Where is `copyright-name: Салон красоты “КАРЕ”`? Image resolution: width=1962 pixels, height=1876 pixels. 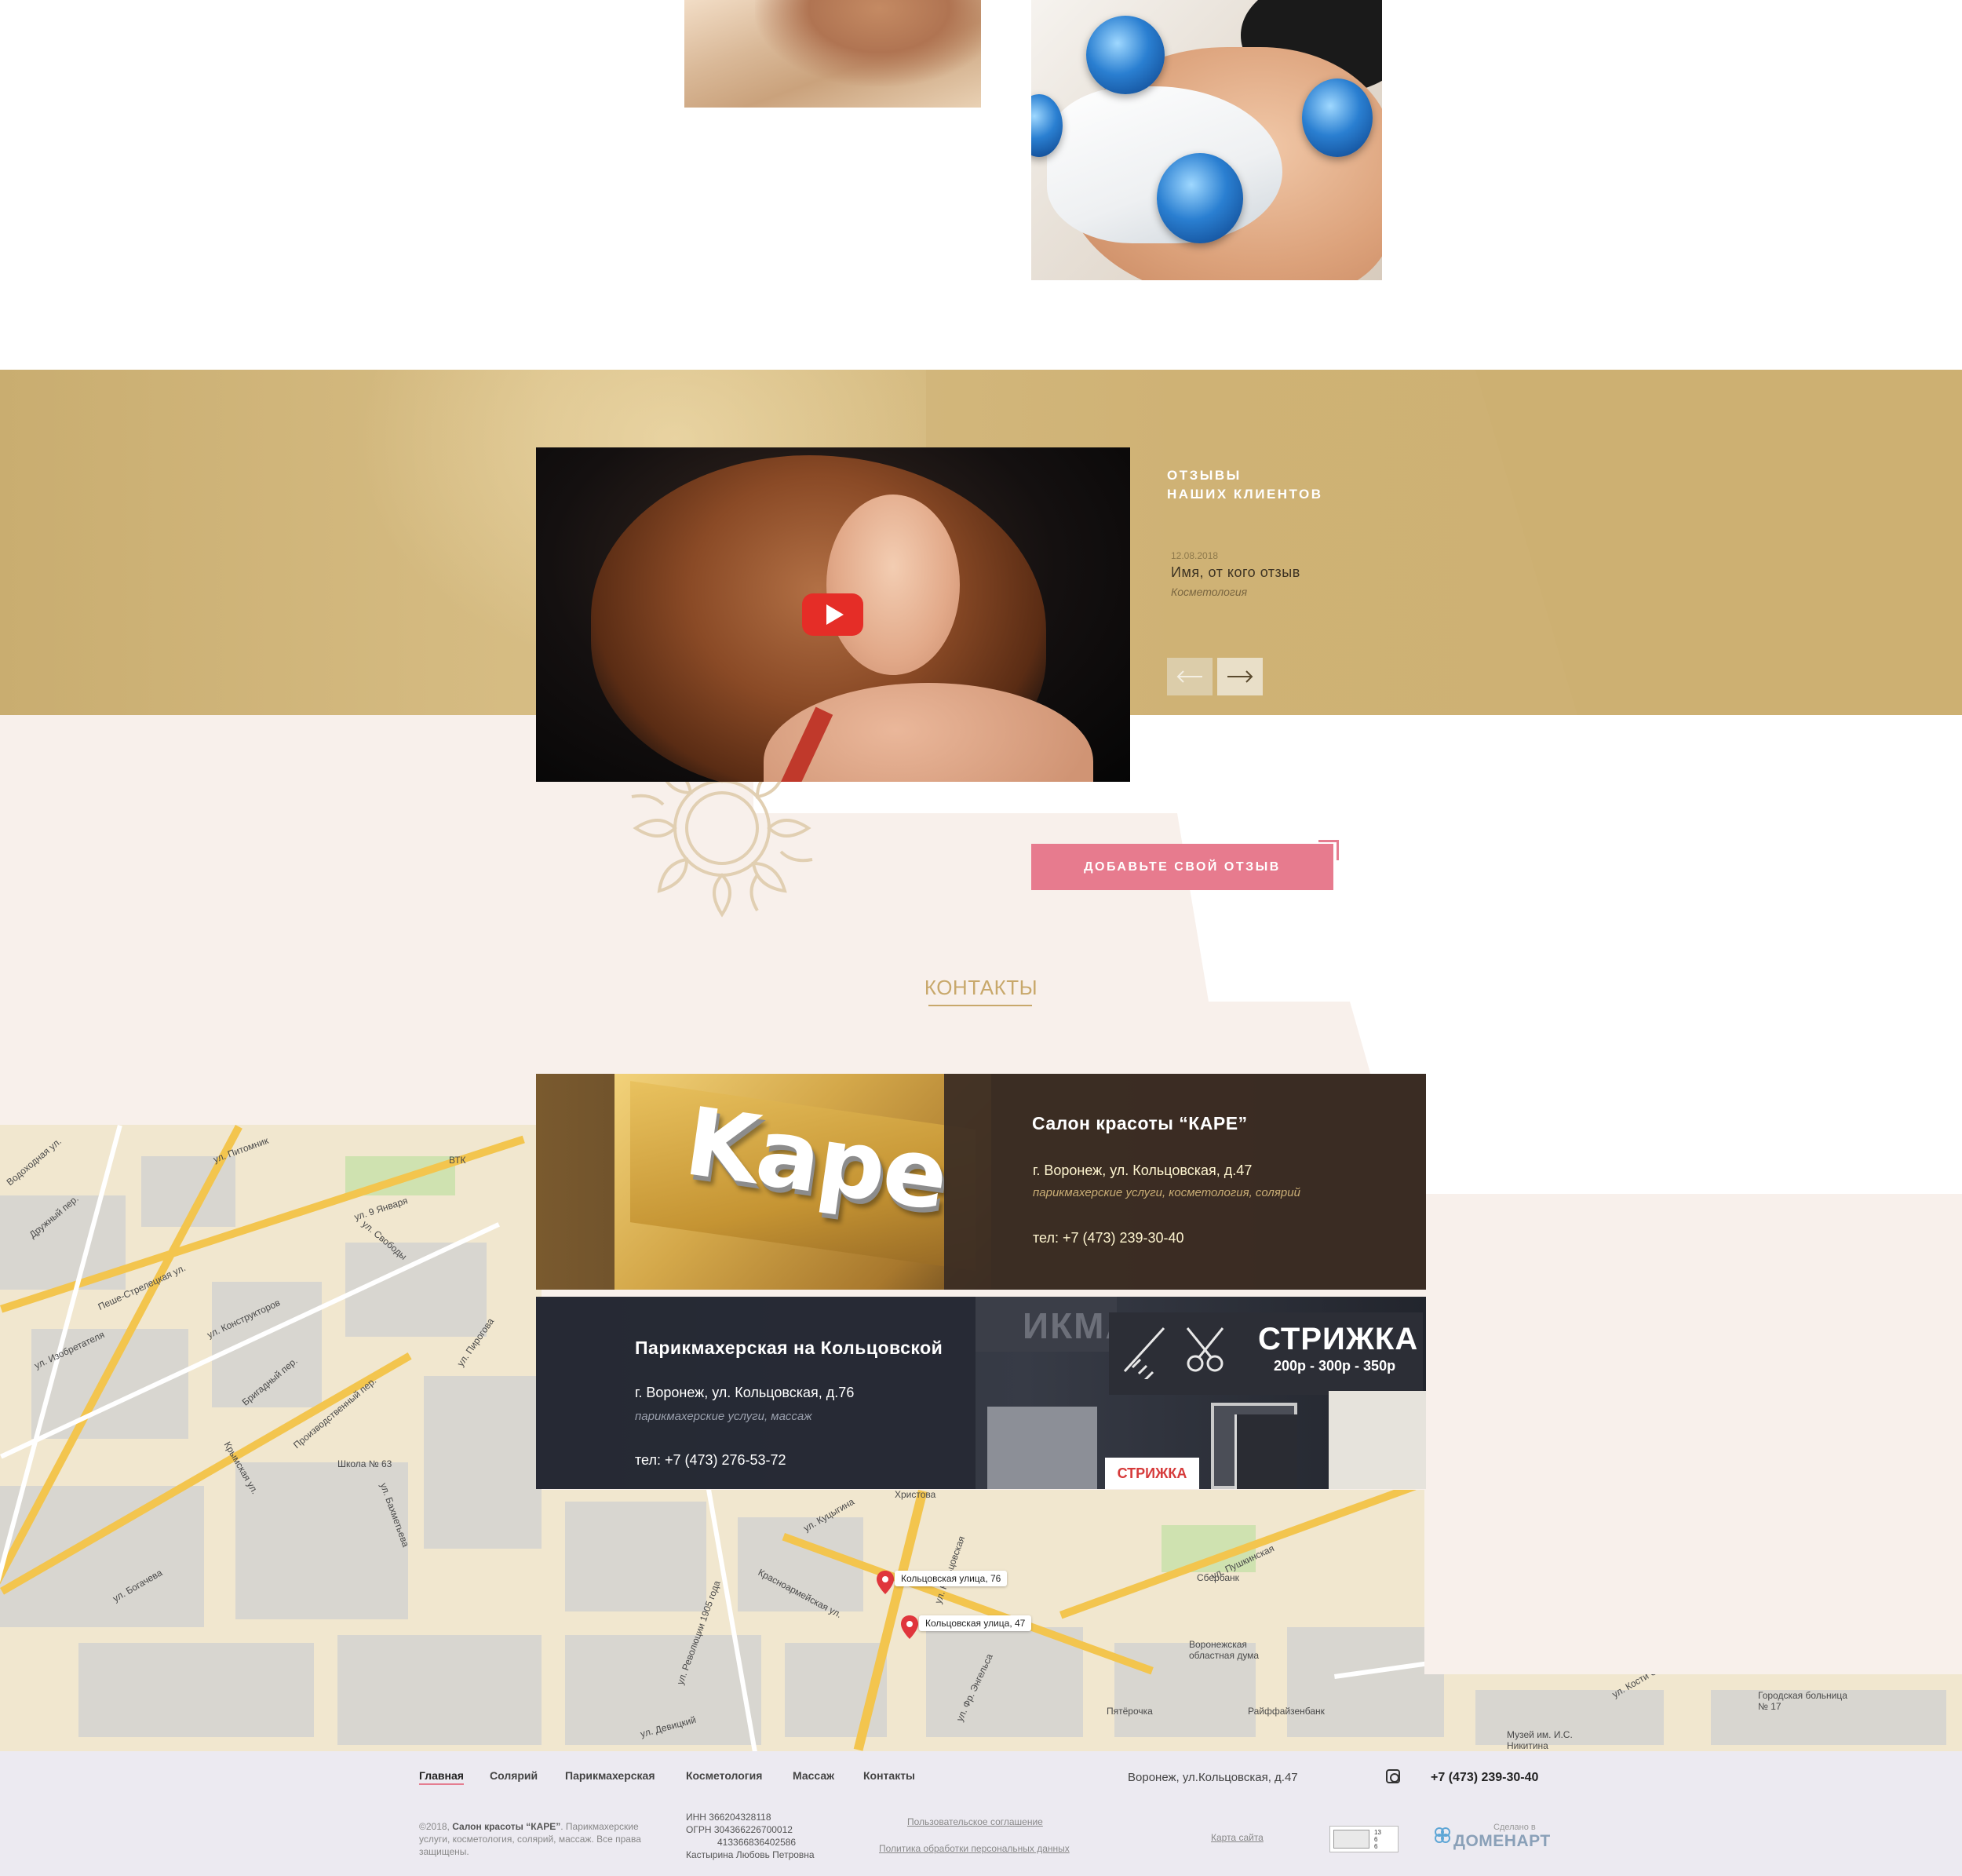 copyright-name: Салон красоты “КАРЕ” is located at coordinates (507, 1826).